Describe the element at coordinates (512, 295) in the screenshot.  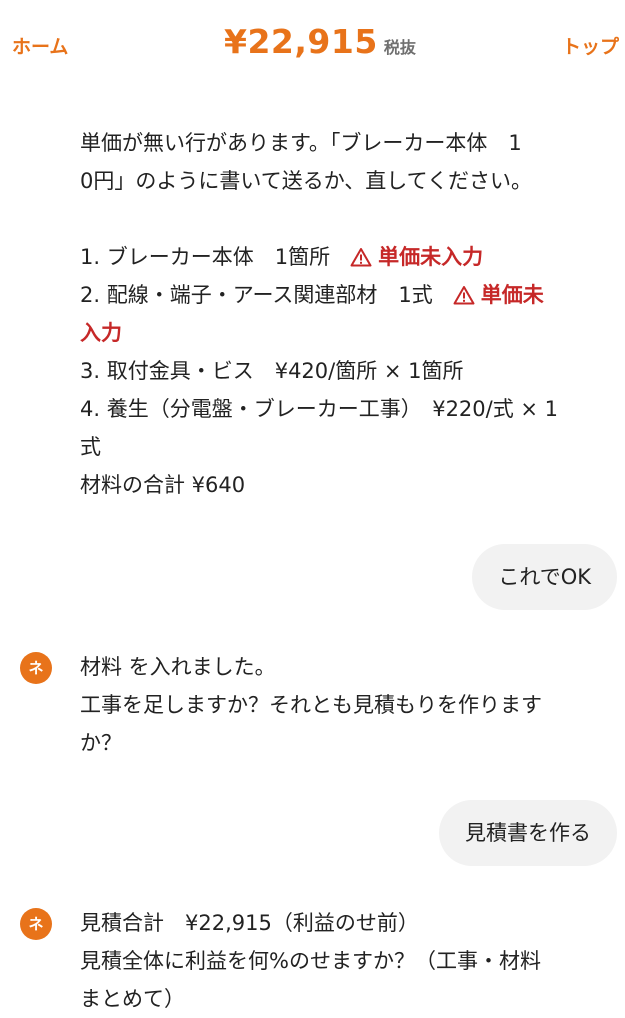
I see `warning-text: 単価未` at that location.